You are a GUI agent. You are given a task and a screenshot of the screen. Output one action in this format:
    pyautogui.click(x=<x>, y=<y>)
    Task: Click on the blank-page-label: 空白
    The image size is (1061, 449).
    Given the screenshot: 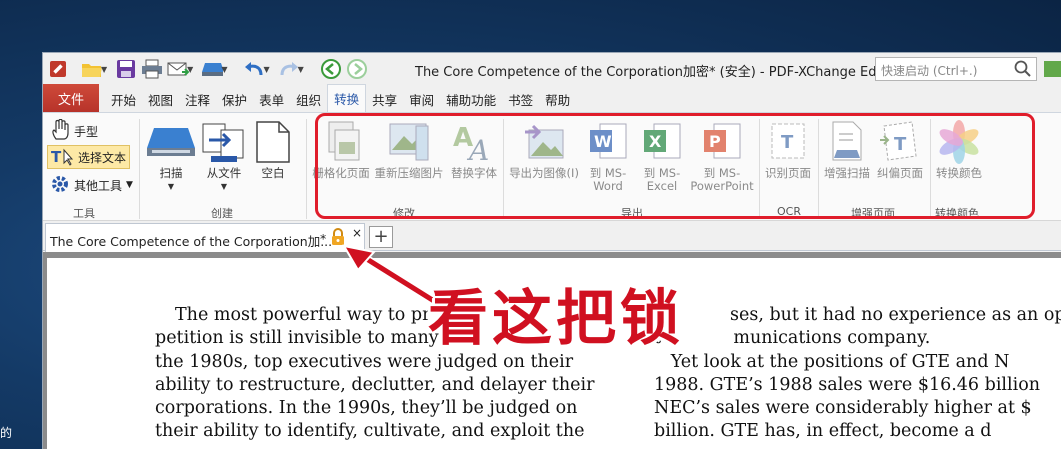 What is the action you would take?
    pyautogui.click(x=273, y=173)
    